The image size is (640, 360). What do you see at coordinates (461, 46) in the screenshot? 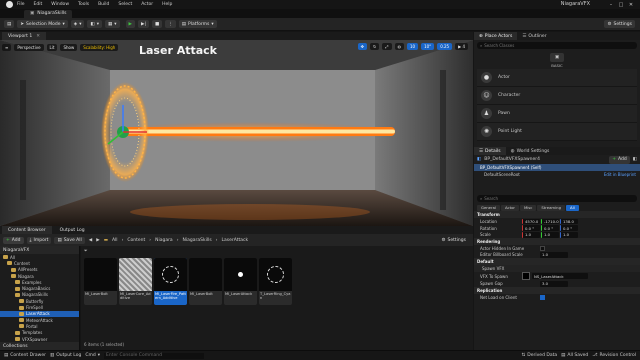
I see `camera-speed-button: ▶ 4` at bounding box center [461, 46].